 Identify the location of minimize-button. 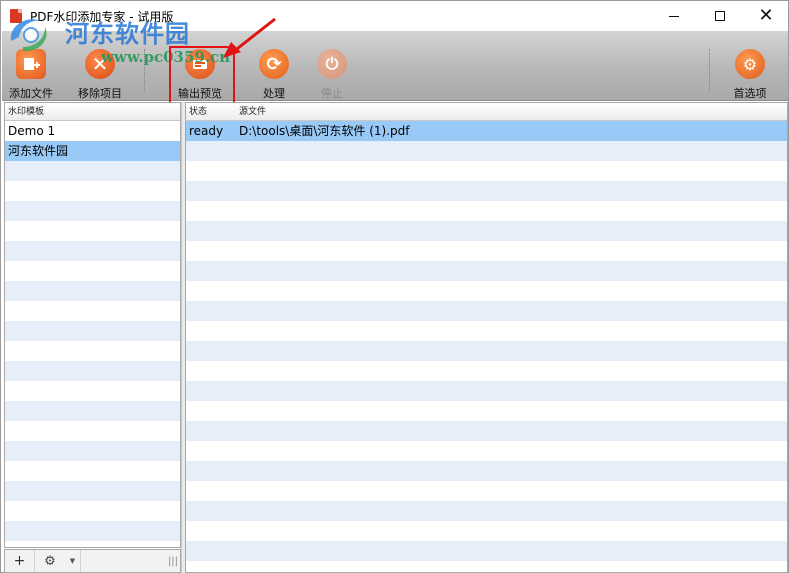
(674, 16).